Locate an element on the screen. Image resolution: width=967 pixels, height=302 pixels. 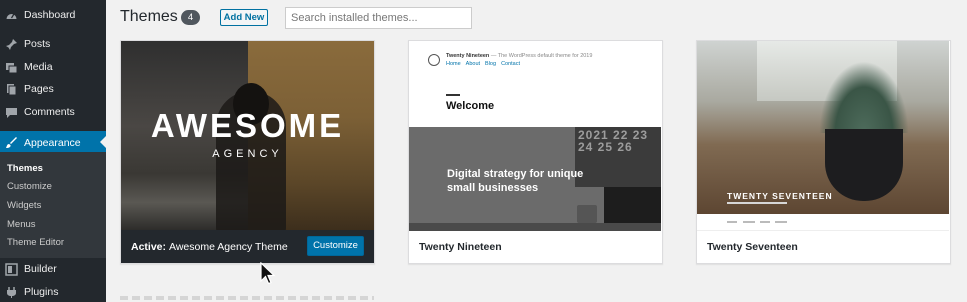
screenshot-calendar: 2021 22 23 24 25 26 is located at coordinates (618, 157).